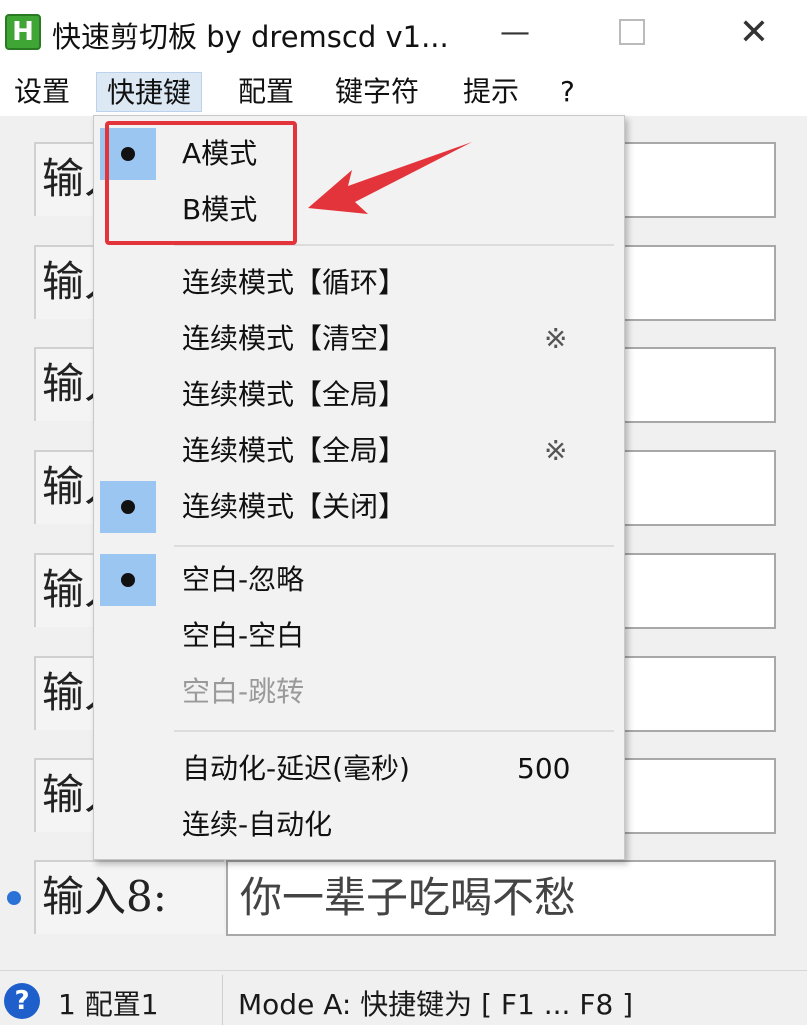 This screenshot has width=807, height=1025. I want to click on menu-item-label: 连续模式【清空】, so click(294, 338).